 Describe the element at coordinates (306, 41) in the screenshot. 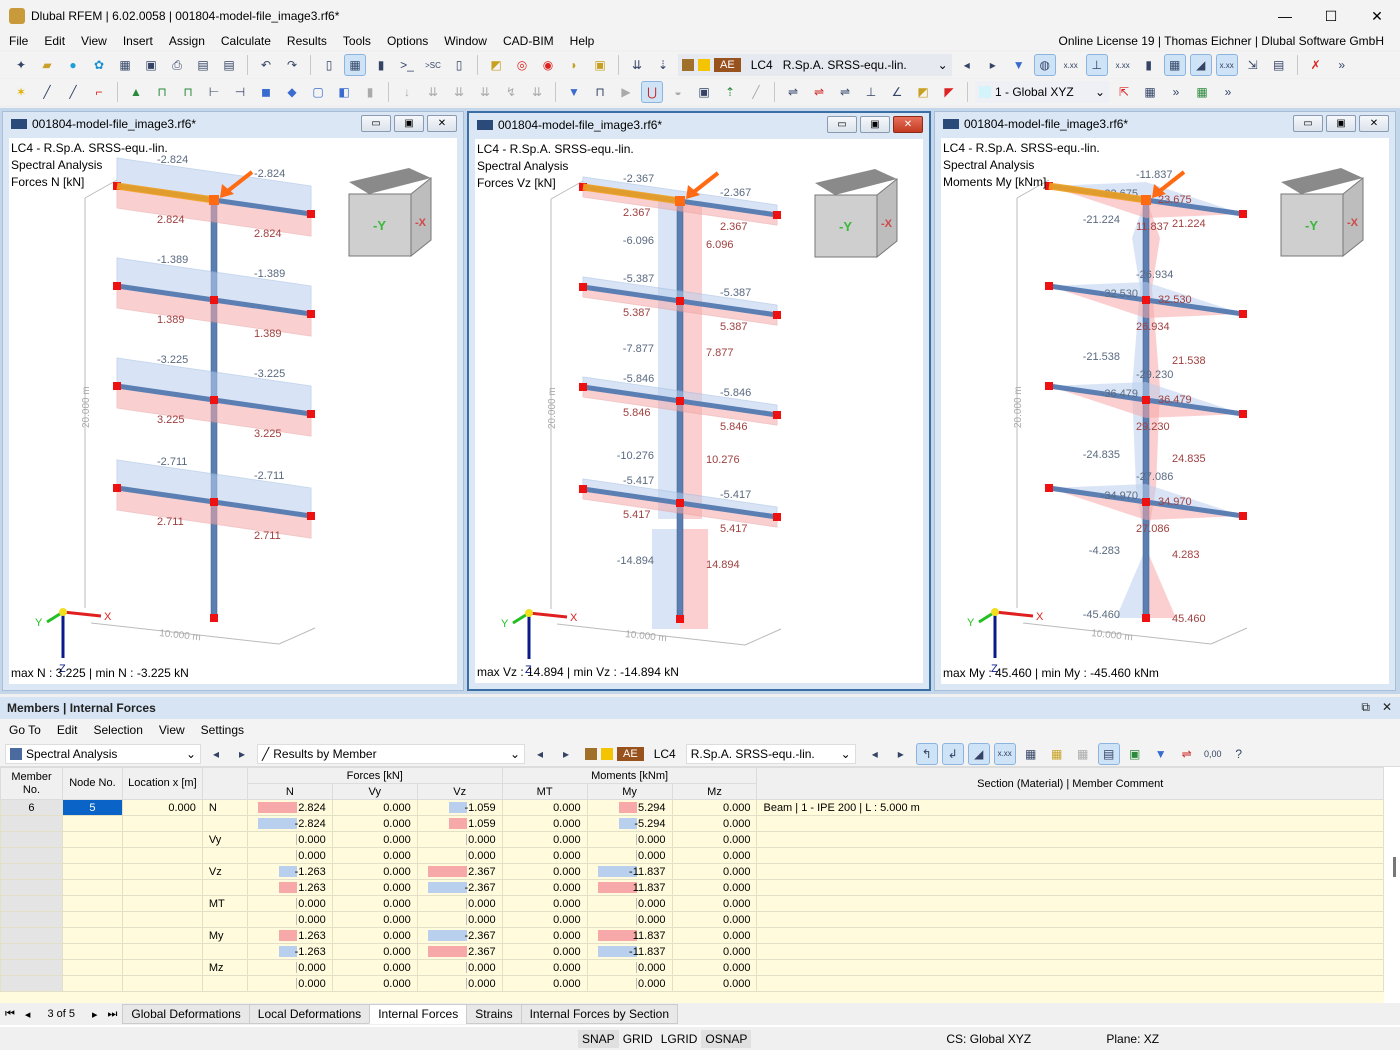

I see `menu-results: Results` at that location.